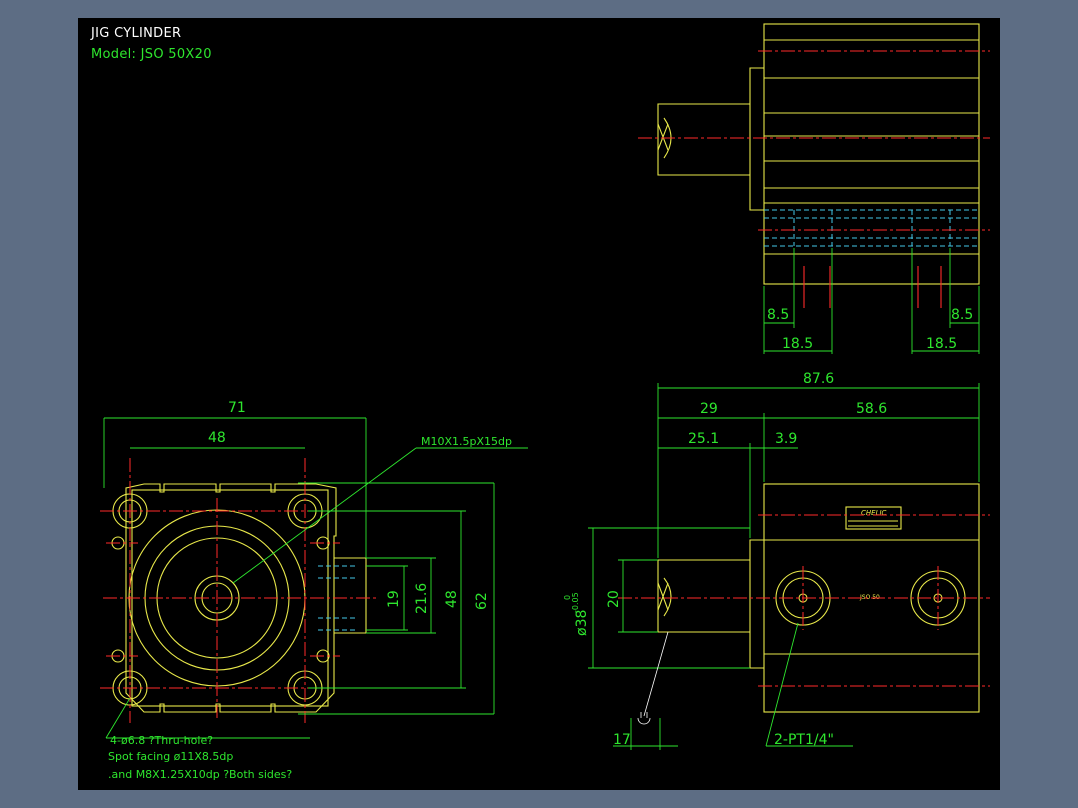 This screenshot has width=1078, height=808. What do you see at coordinates (466, 441) in the screenshot?
I see `thread-callout: M10X1.5pX15dp` at bounding box center [466, 441].